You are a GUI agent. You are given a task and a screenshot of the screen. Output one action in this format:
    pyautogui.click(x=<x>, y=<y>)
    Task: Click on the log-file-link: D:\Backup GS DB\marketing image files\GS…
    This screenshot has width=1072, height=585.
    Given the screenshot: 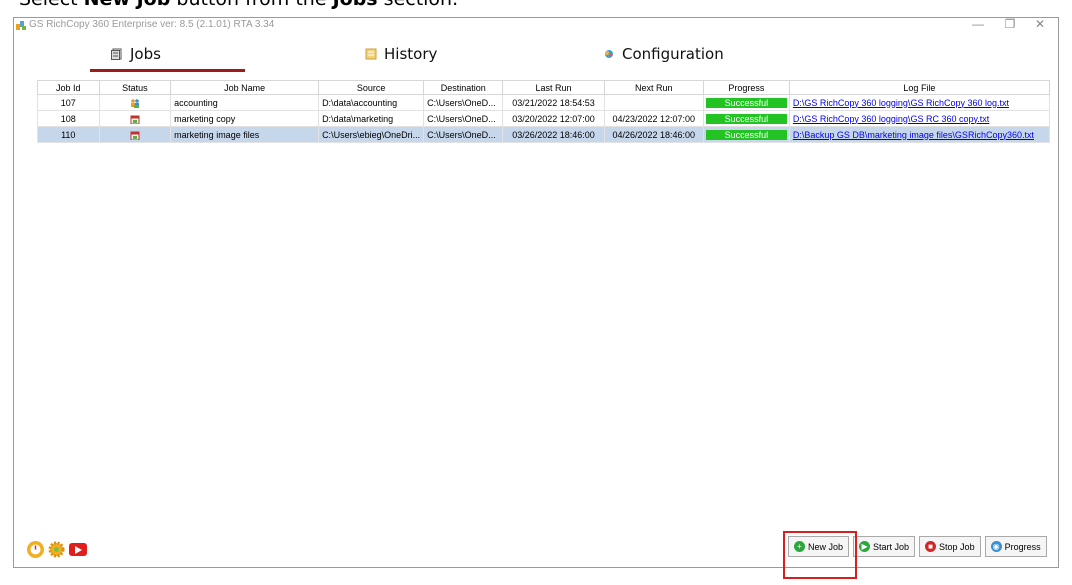 What is the action you would take?
    pyautogui.click(x=913, y=135)
    